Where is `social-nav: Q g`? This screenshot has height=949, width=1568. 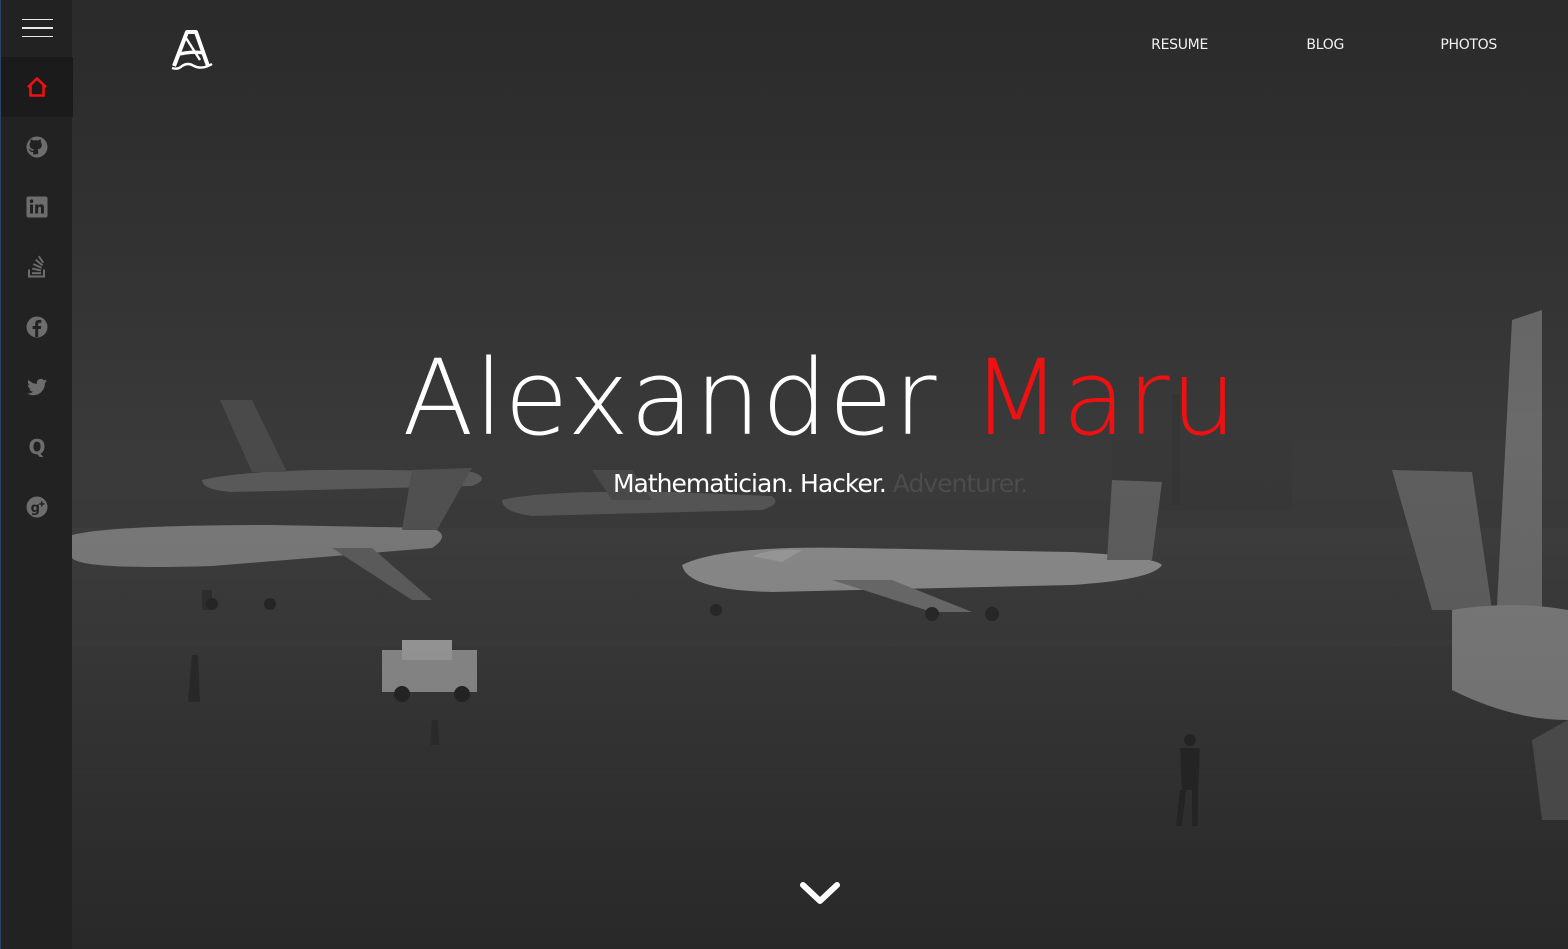 social-nav: Q g is located at coordinates (37, 297).